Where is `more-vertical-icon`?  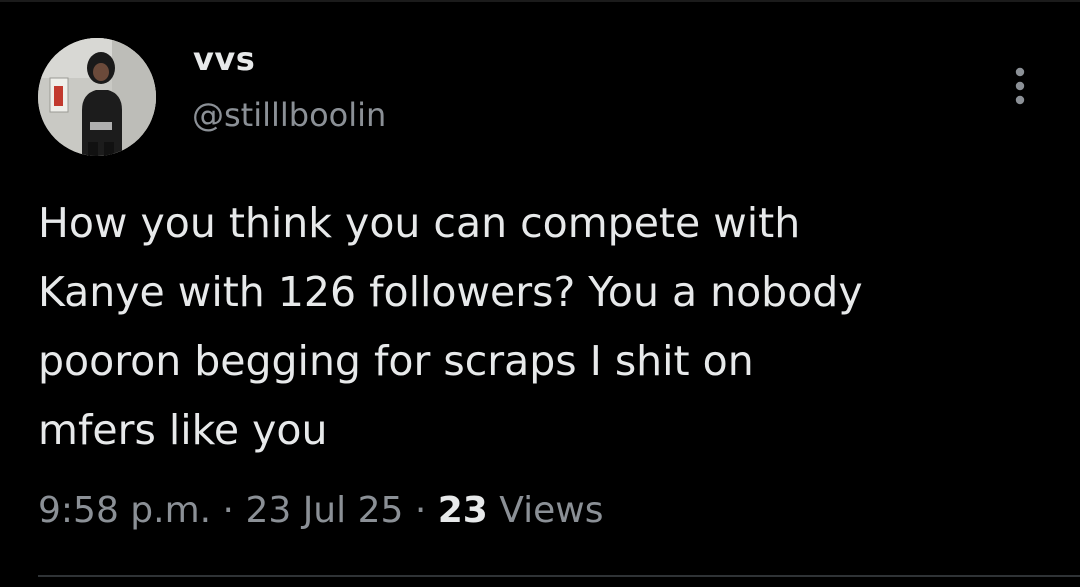 more-vertical-icon is located at coordinates (1020, 86).